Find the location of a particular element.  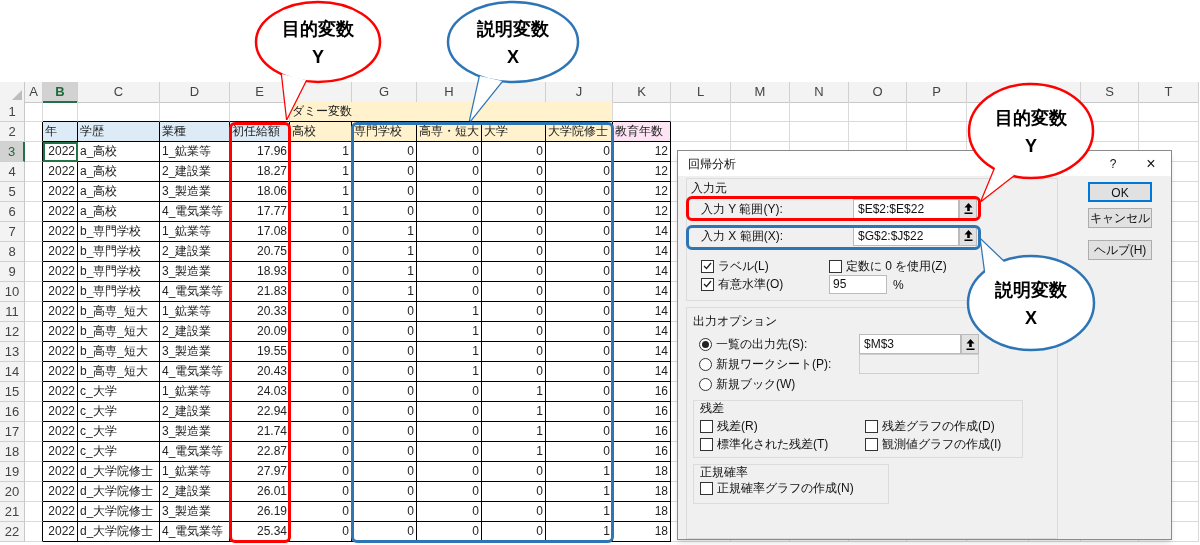

row-header: 15 is located at coordinates (12, 392).